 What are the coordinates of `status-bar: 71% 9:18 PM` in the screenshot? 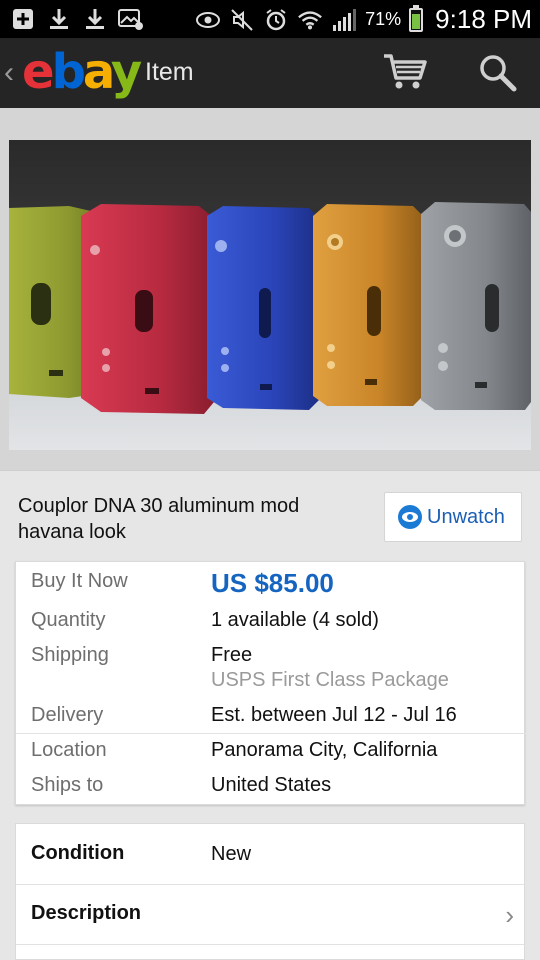 It's located at (270, 19).